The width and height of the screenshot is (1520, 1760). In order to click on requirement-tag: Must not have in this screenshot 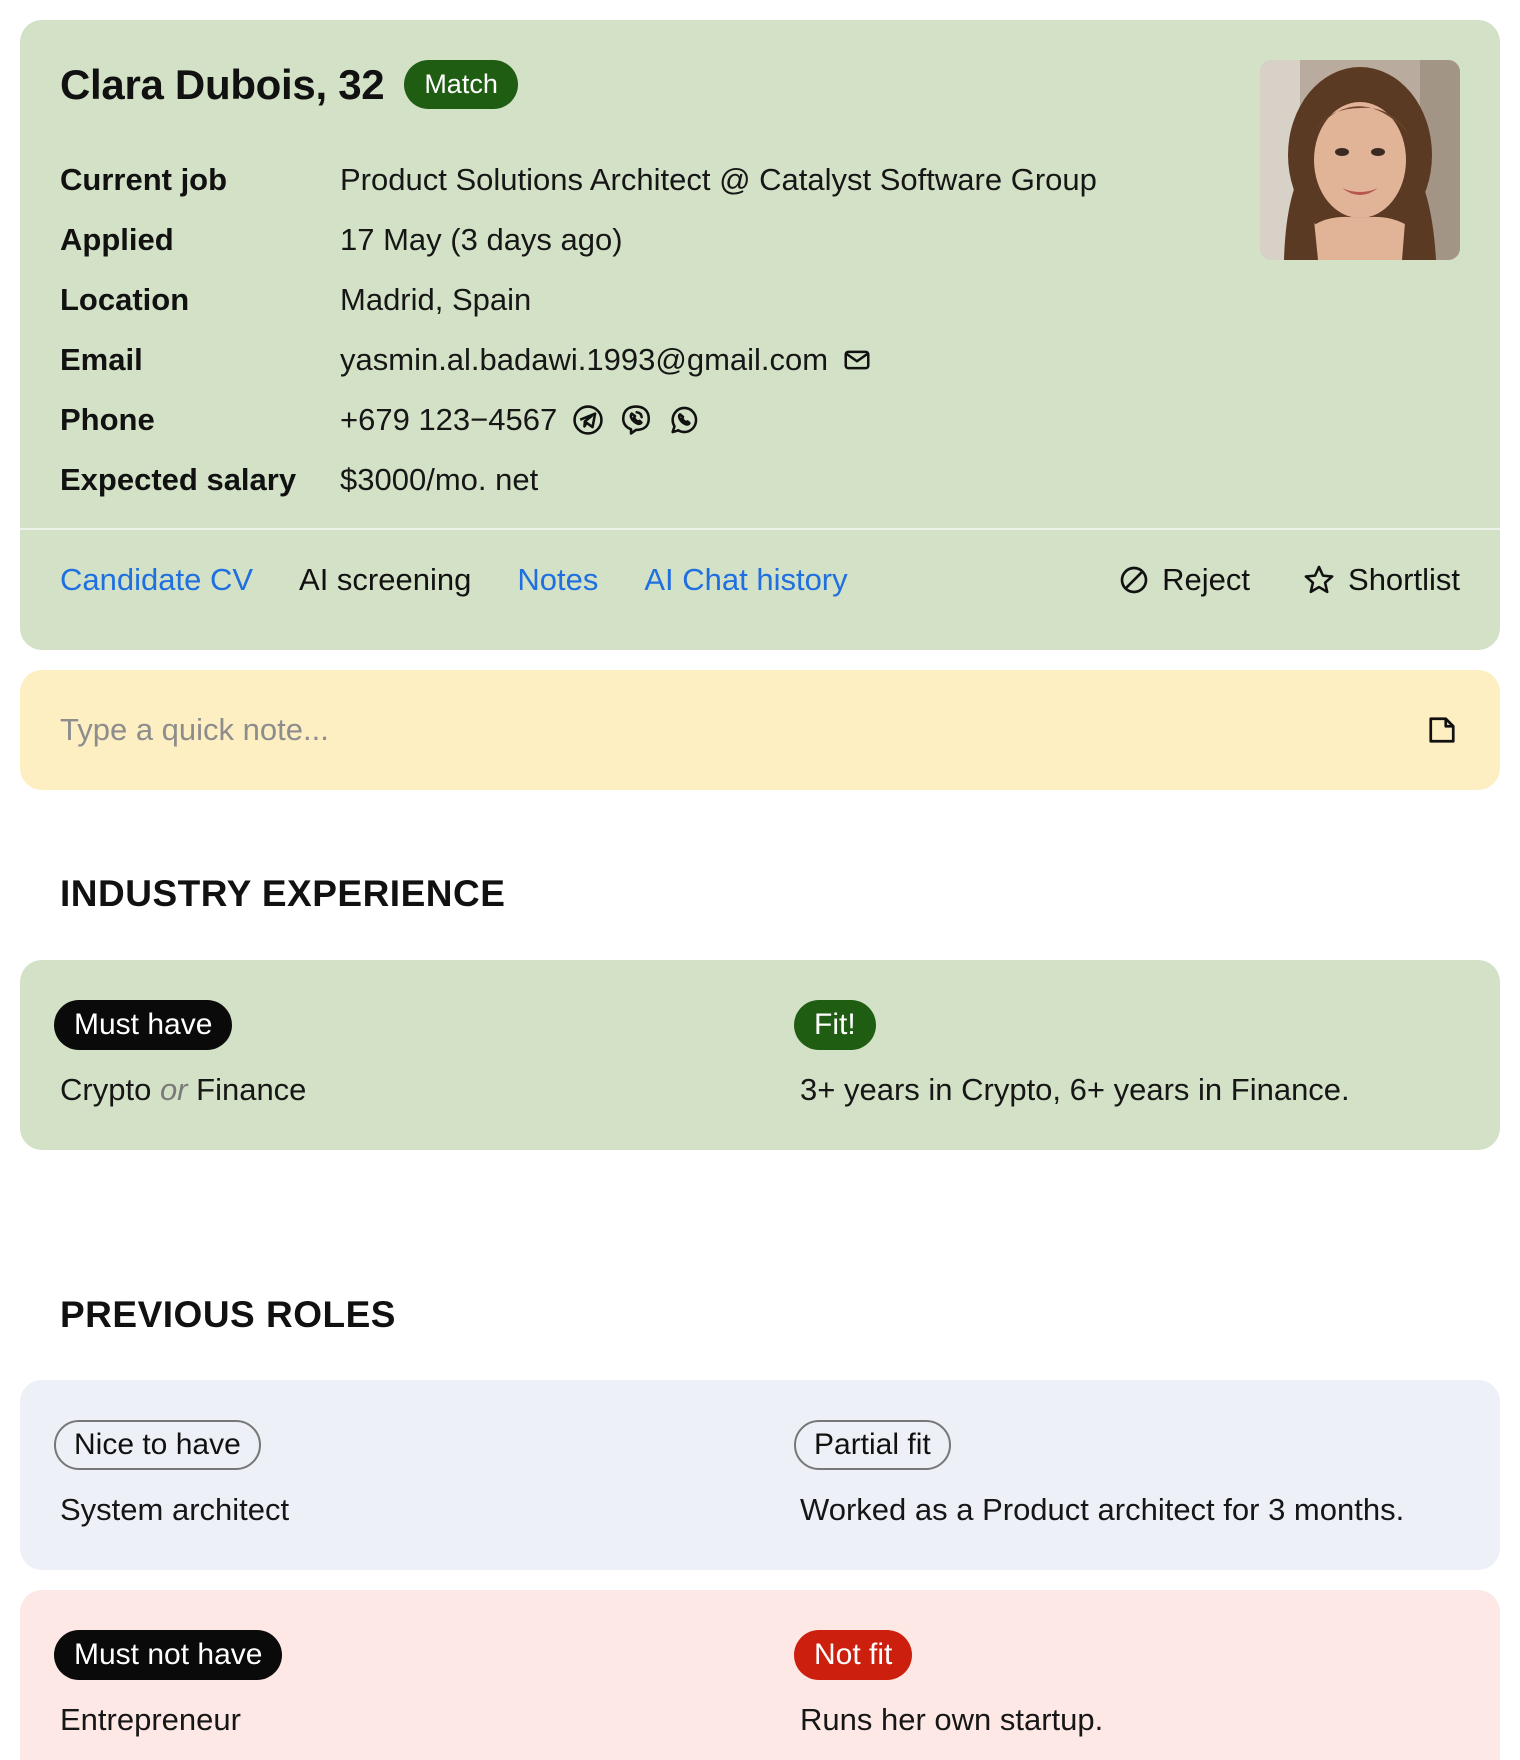, I will do `click(168, 1655)`.